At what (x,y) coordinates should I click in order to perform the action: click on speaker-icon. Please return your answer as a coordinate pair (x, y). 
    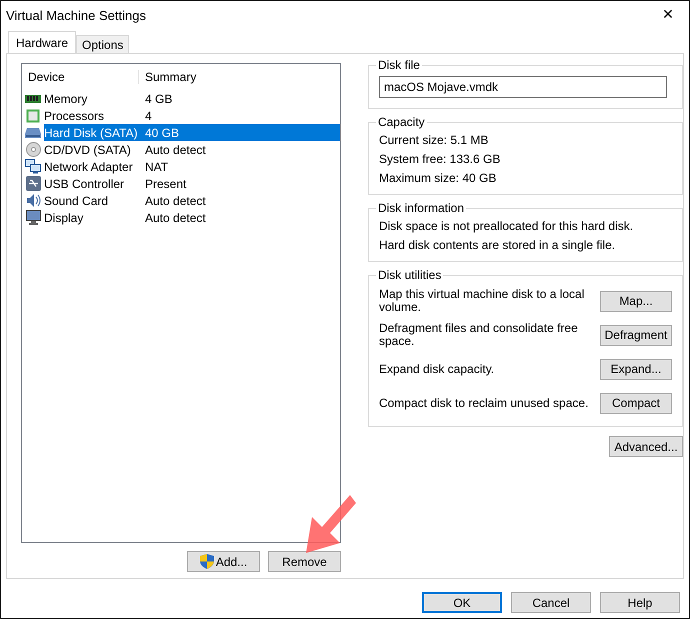
    Looking at the image, I should click on (33, 200).